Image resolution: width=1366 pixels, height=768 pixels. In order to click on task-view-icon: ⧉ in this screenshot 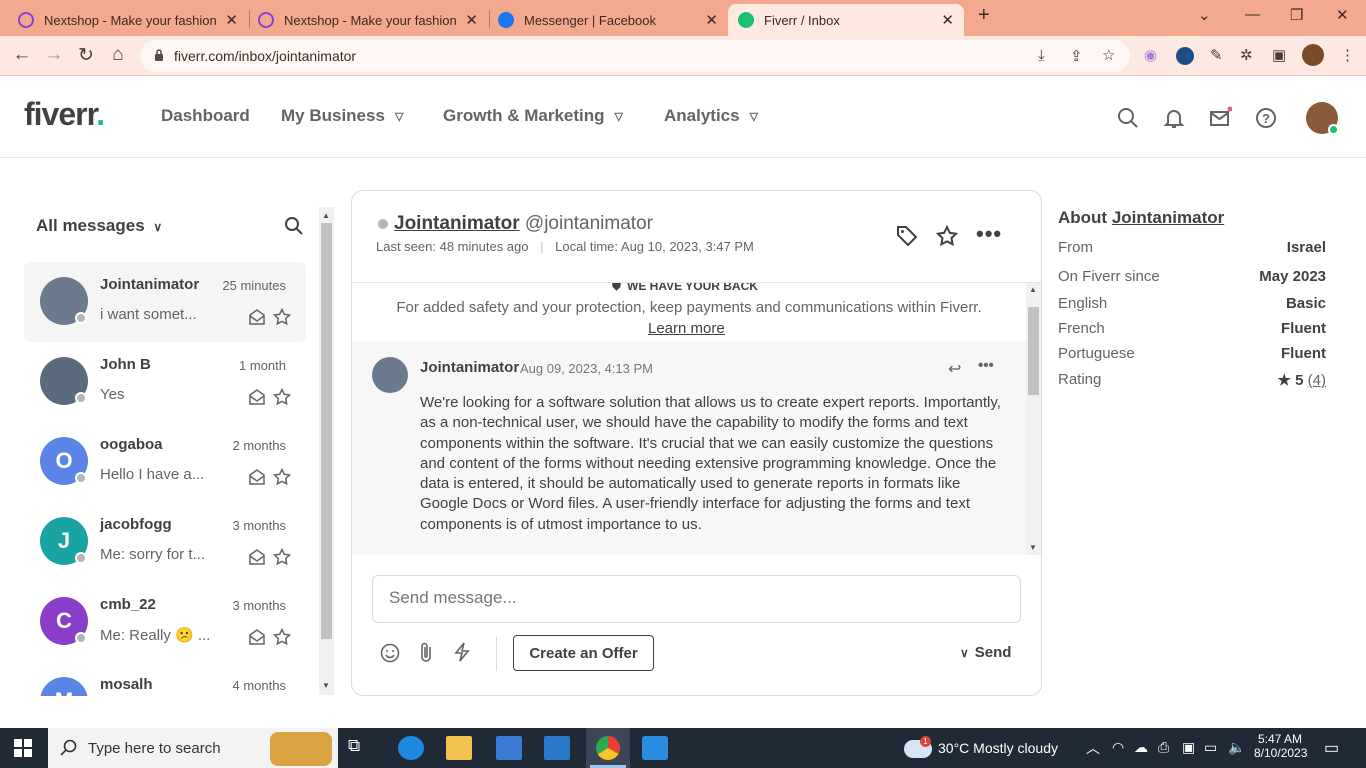, I will do `click(361, 748)`.